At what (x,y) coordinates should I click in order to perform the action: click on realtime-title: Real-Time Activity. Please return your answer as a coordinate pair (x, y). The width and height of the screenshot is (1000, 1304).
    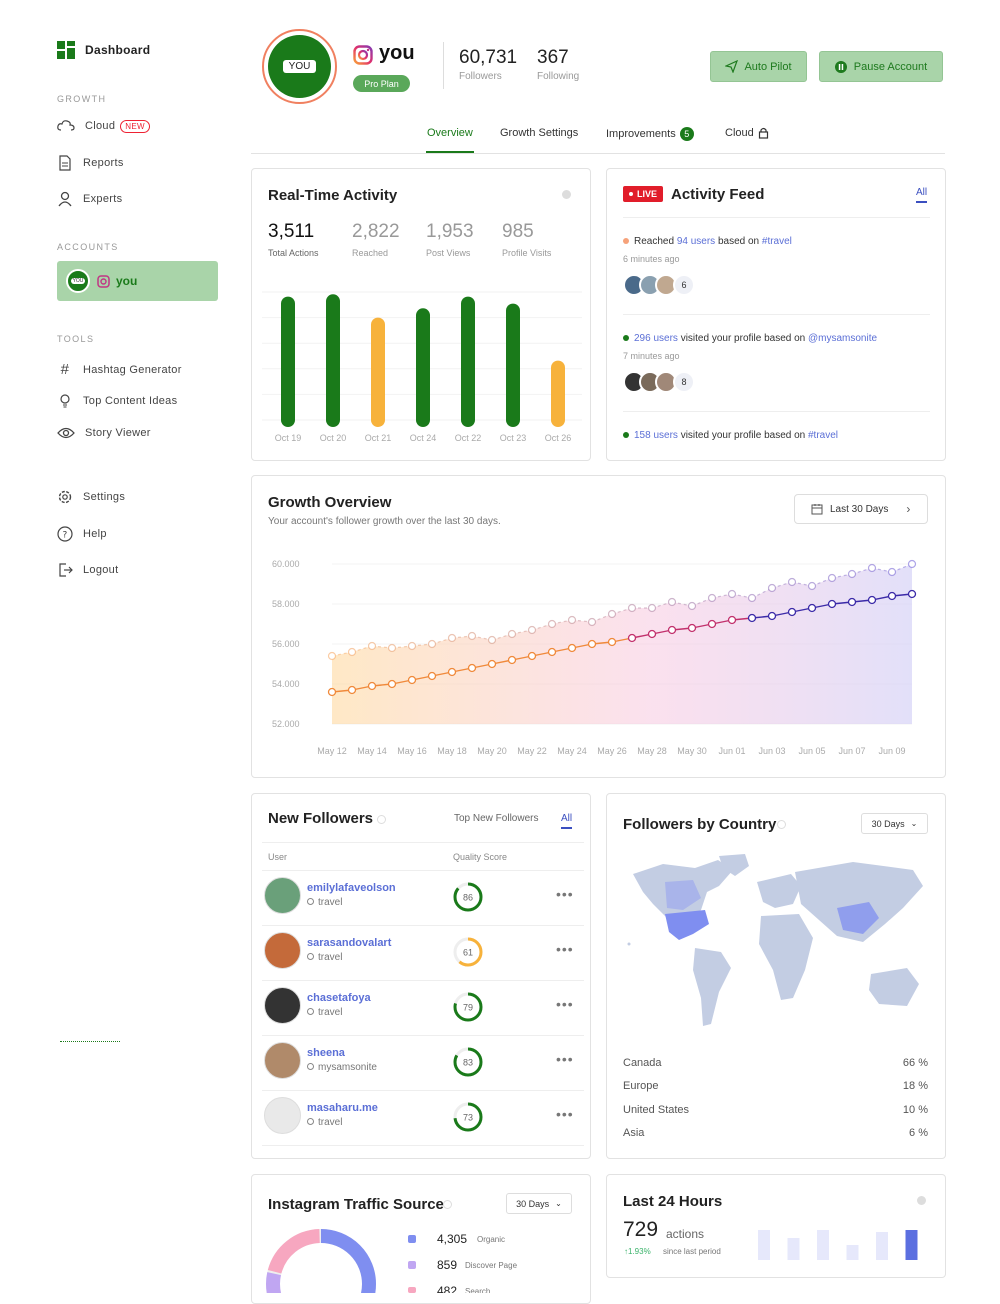
    Looking at the image, I should click on (333, 195).